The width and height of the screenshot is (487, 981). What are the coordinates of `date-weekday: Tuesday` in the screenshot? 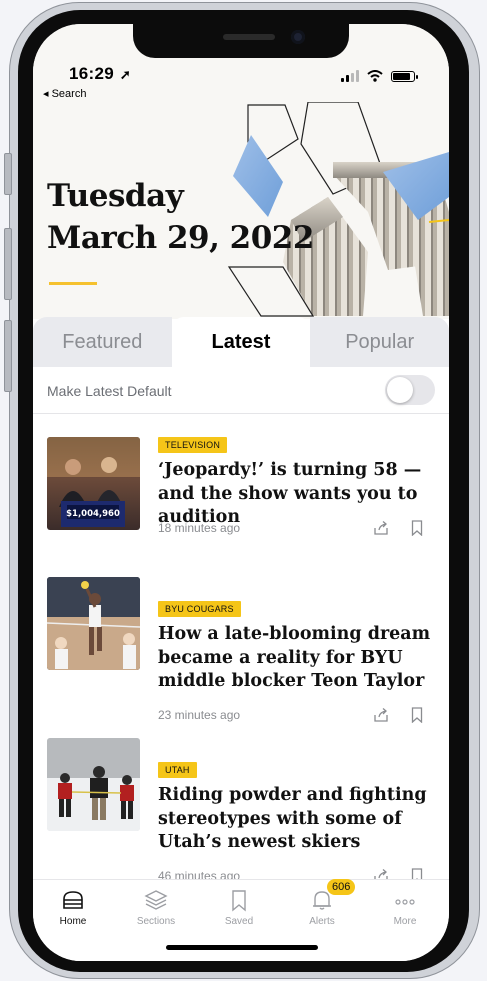 It's located at (115, 196).